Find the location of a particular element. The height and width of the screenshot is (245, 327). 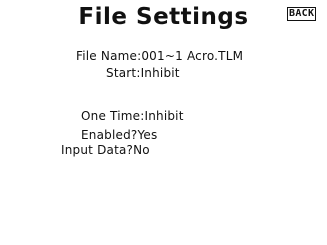

file-name-row: File Name:001~1 Acro.TLM is located at coordinates (159, 56).